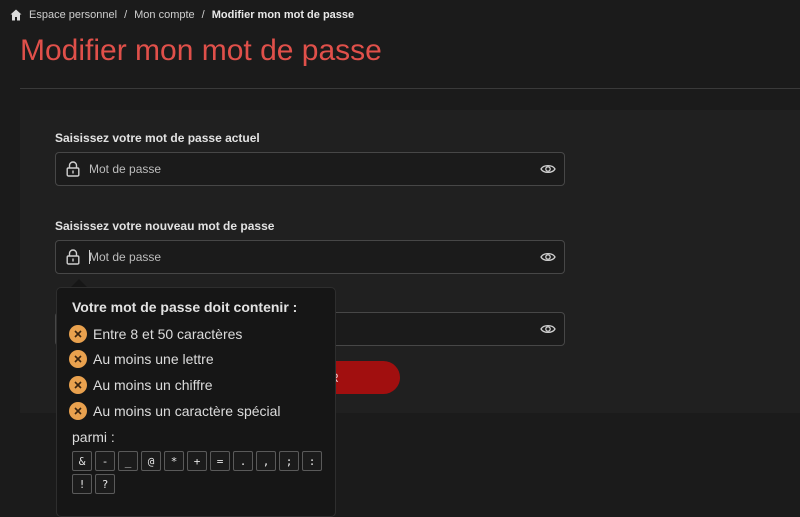 Image resolution: width=800 pixels, height=517 pixels. I want to click on special-char-chip: !, so click(82, 484).